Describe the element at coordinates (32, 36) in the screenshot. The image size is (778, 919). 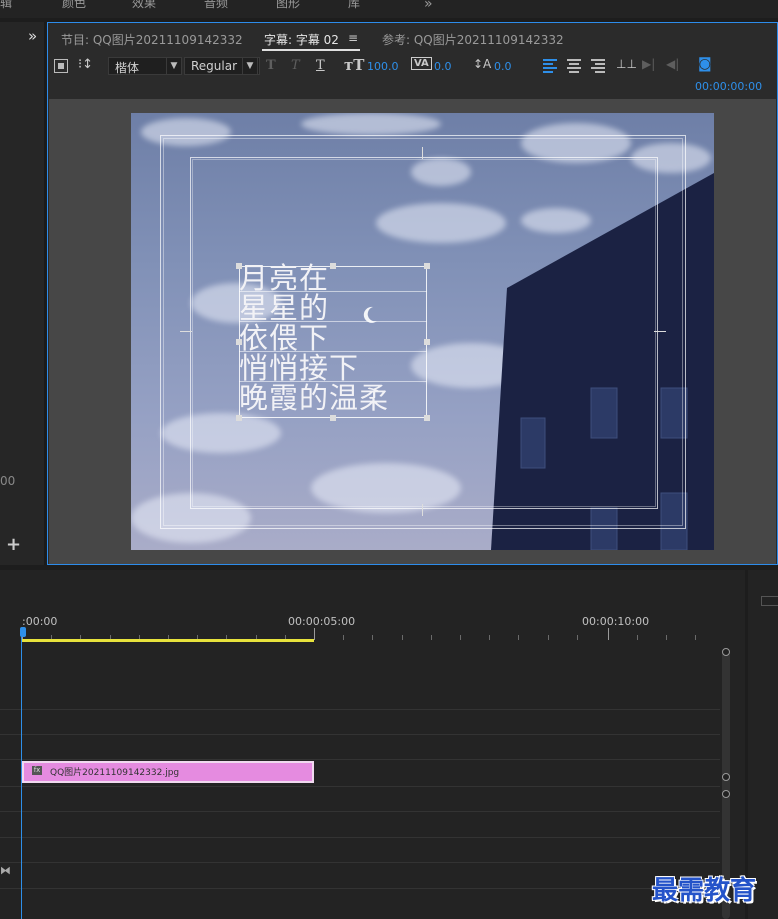
I see `collapse-icon: »` at that location.